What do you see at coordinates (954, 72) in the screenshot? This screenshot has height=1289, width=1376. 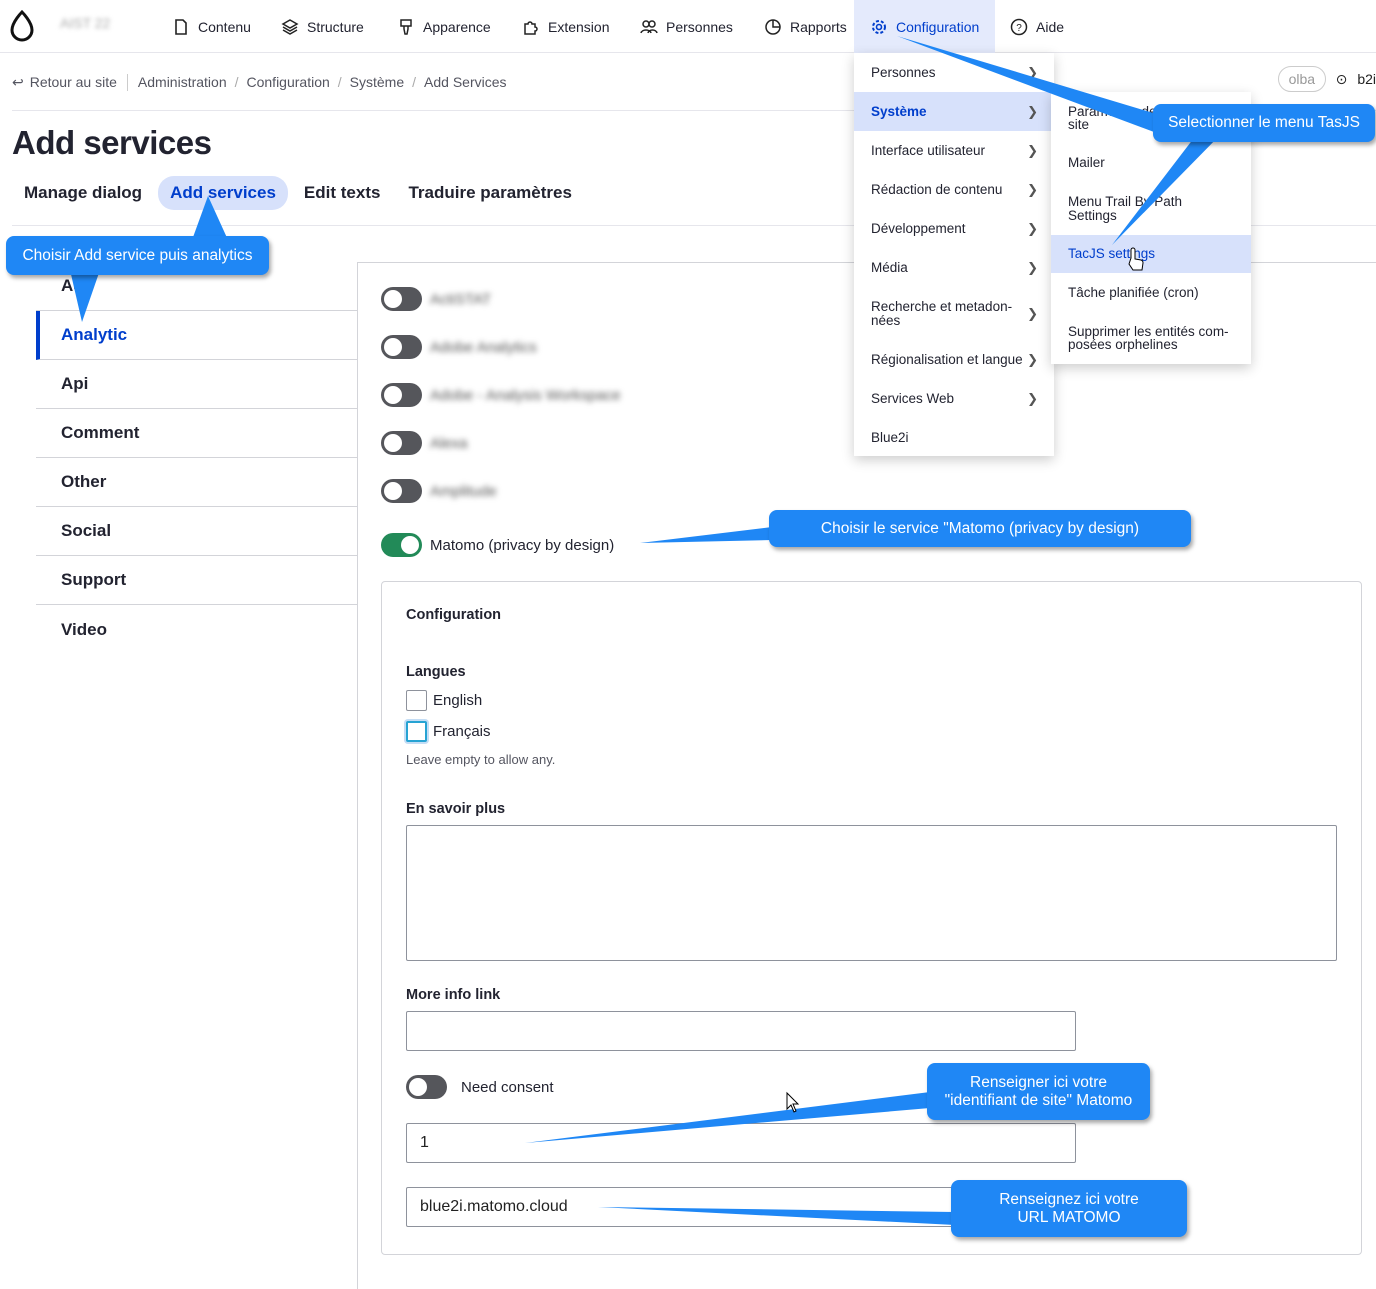 I see `menu-item-personnes: Personnes ❯` at bounding box center [954, 72].